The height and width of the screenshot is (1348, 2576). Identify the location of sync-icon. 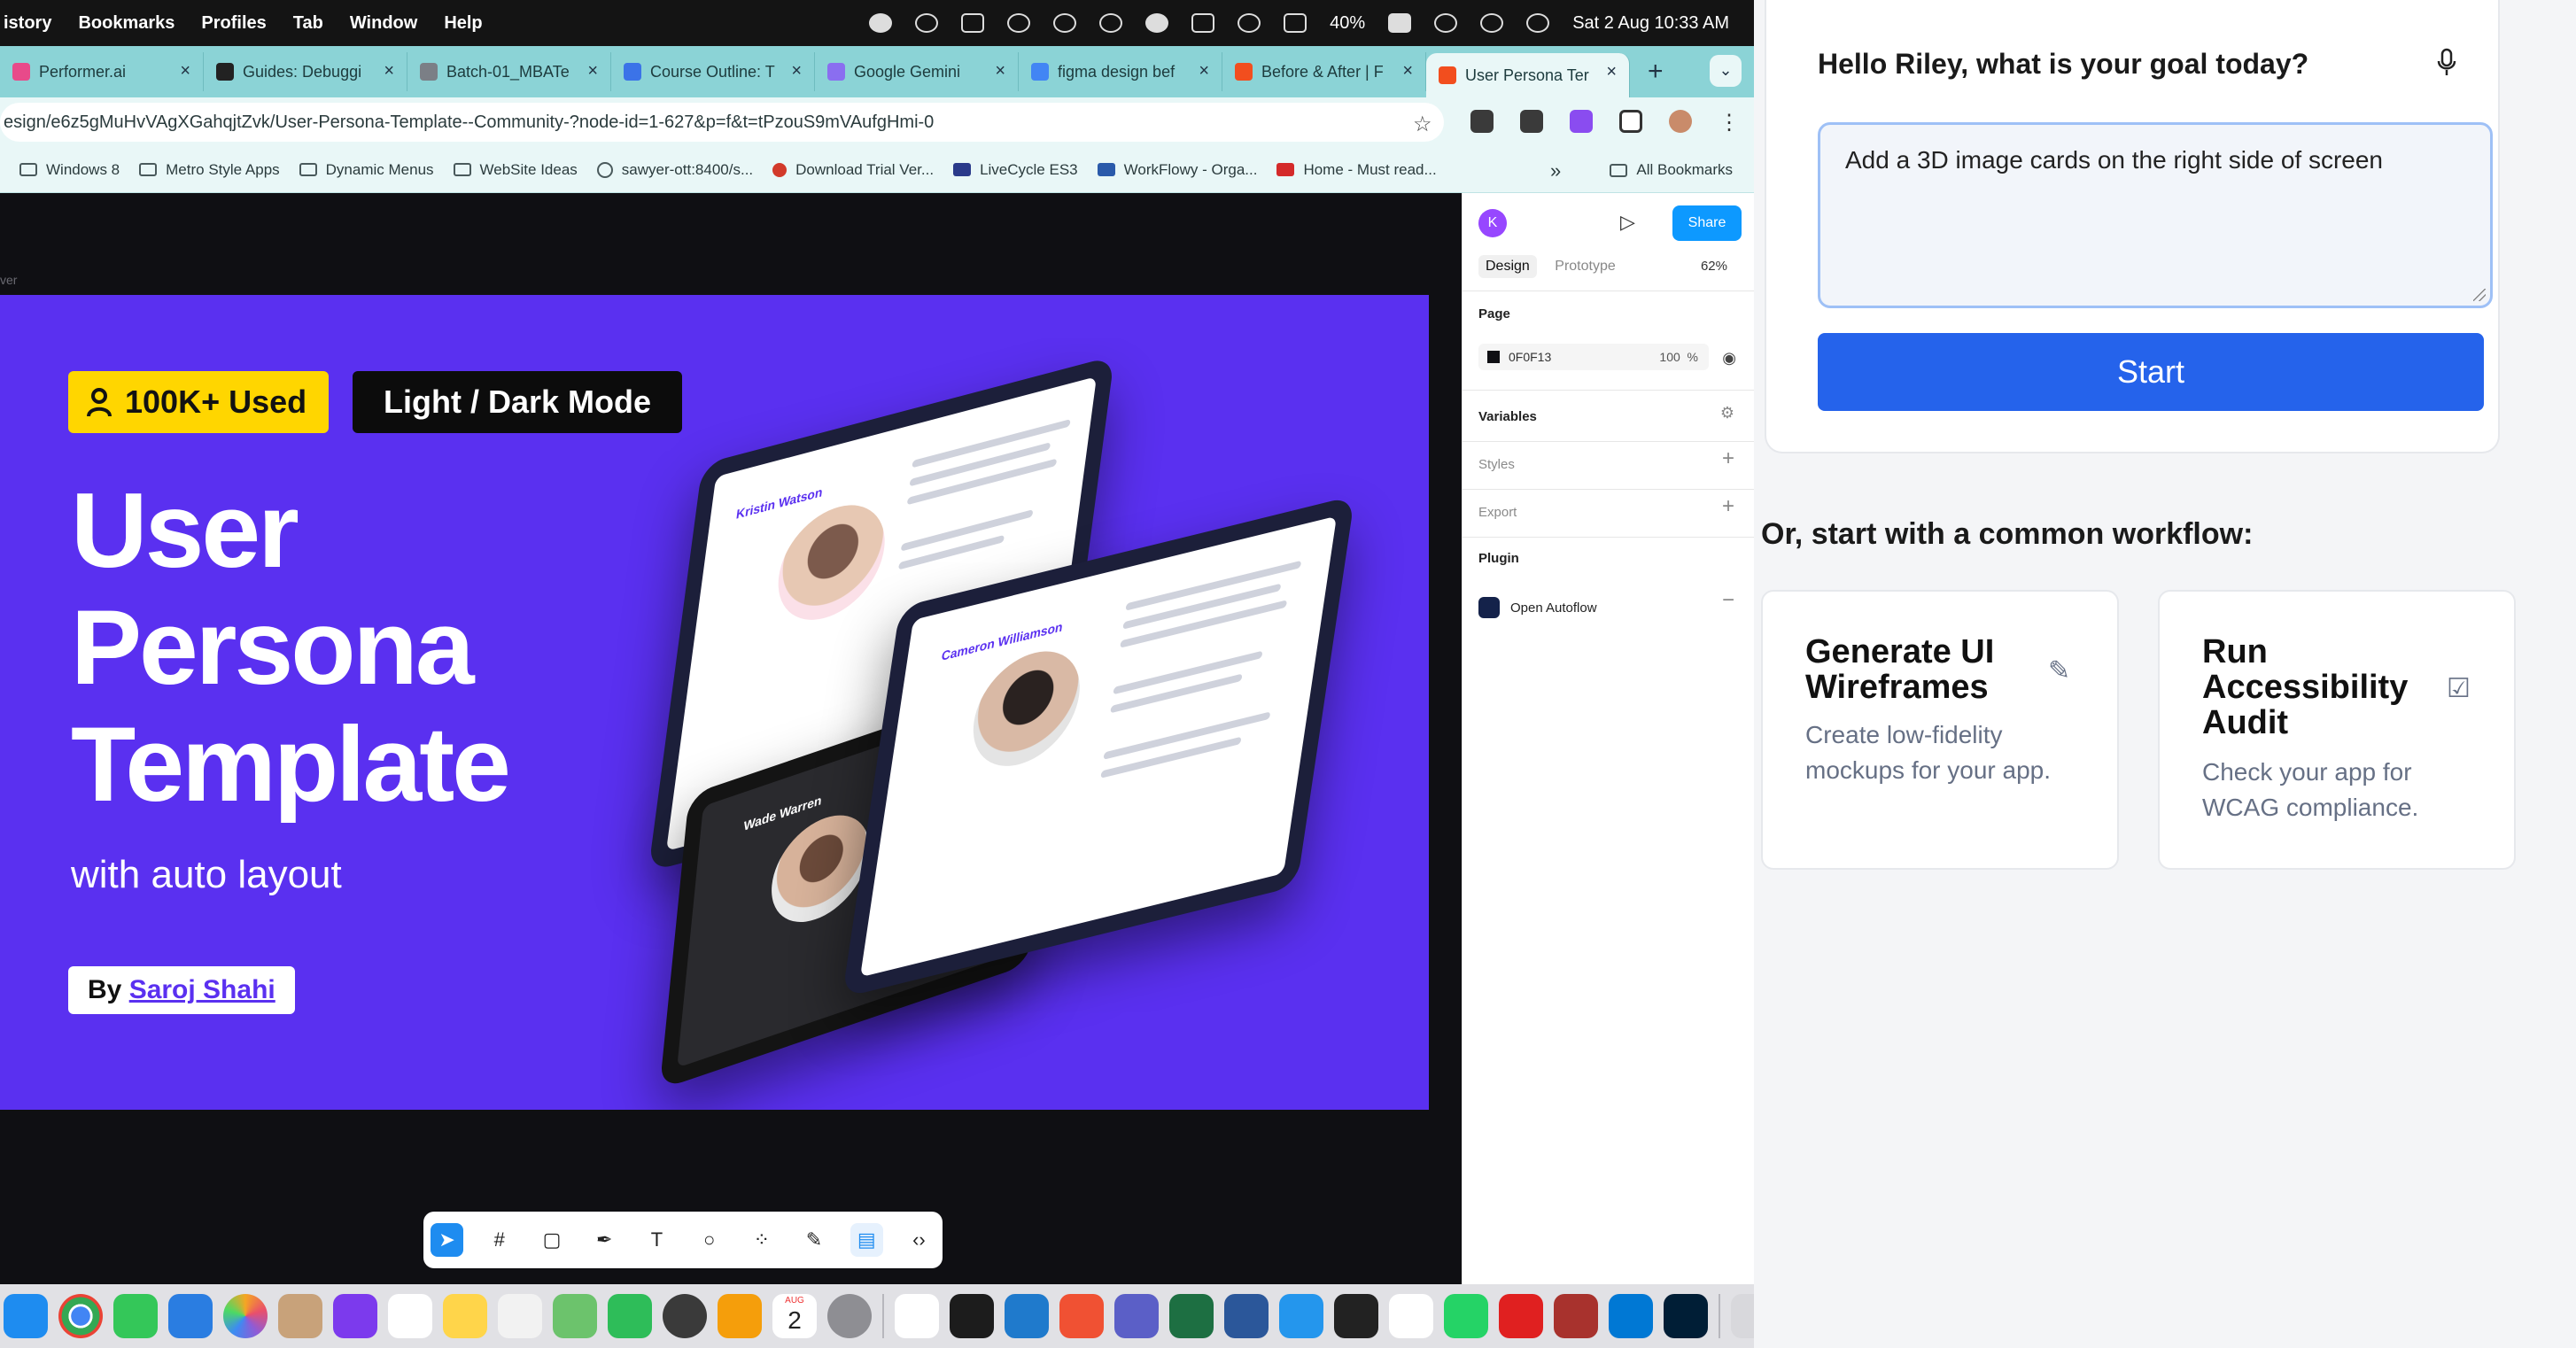
(927, 23).